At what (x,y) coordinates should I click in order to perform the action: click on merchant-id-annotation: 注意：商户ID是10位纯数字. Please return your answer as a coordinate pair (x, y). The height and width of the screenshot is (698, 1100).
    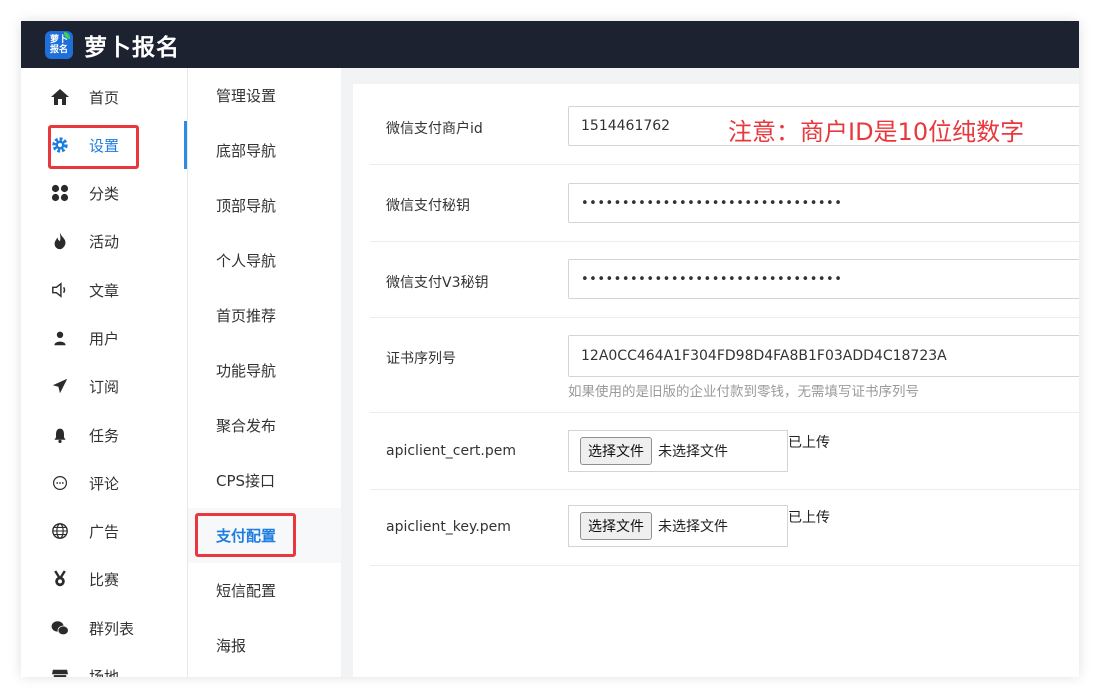
    Looking at the image, I should click on (876, 132).